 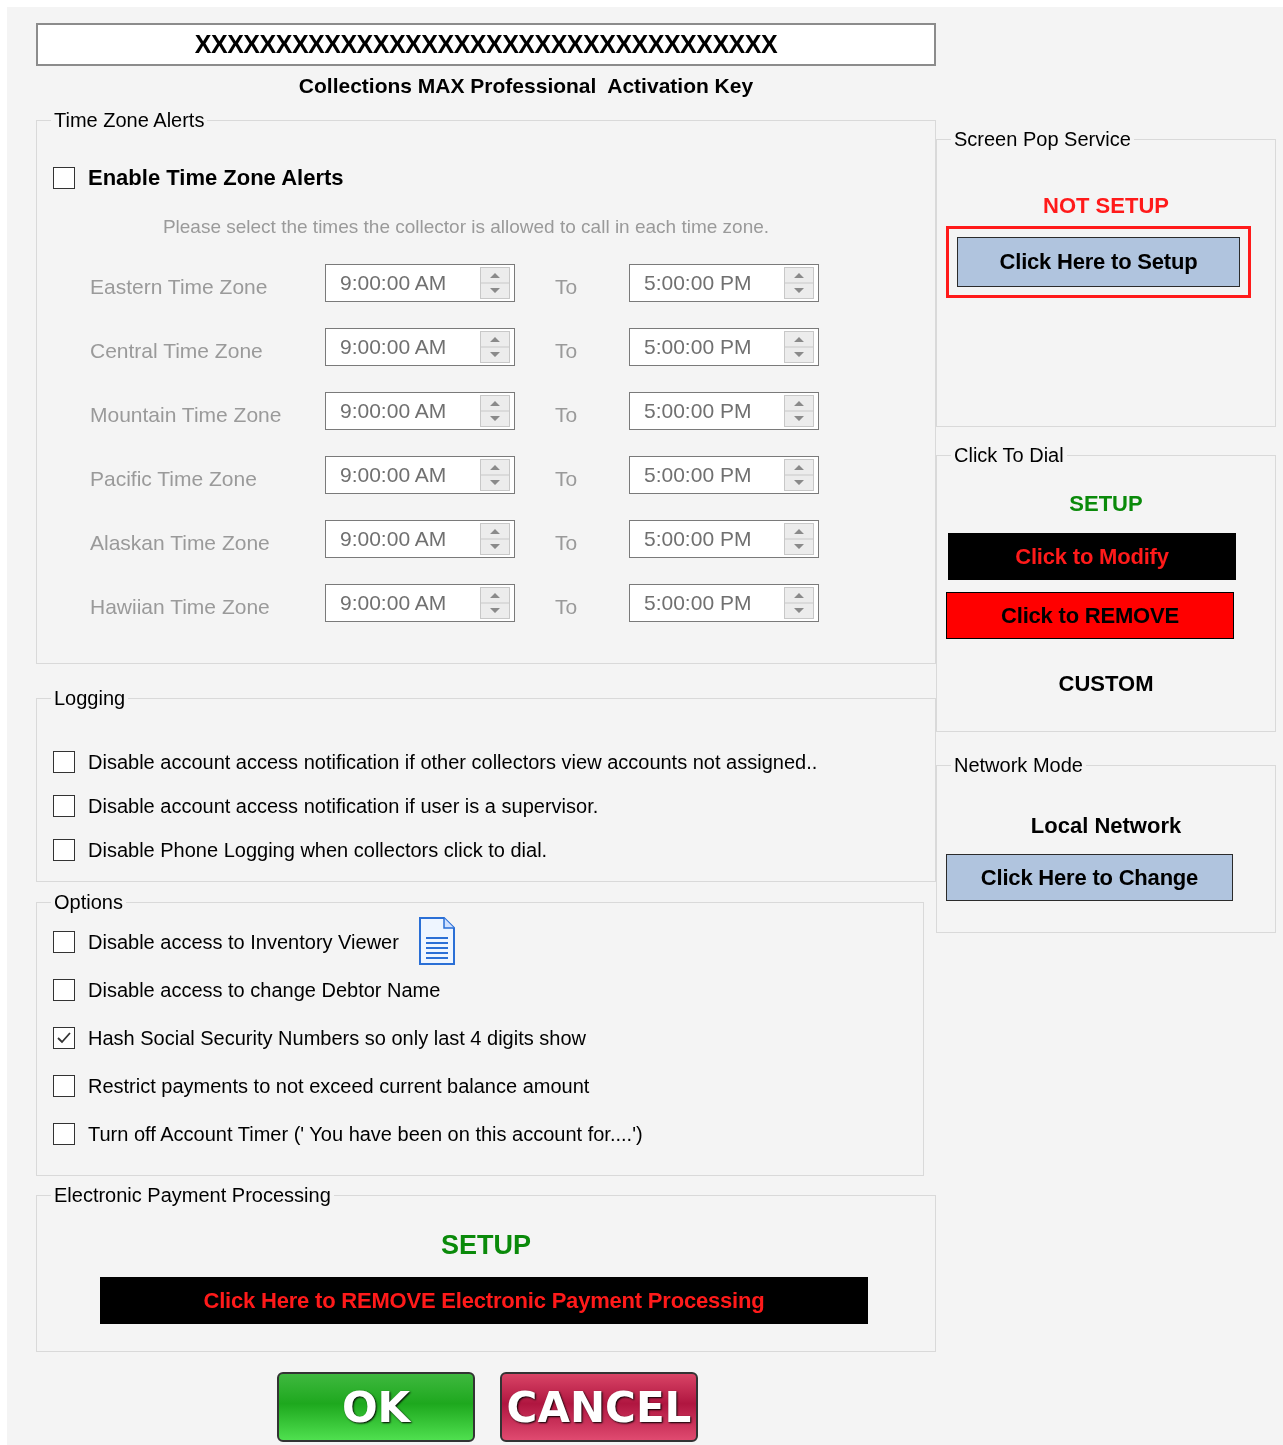 I want to click on checkbox-label: Disable Phone Logging when collectors click to dial., so click(x=318, y=850).